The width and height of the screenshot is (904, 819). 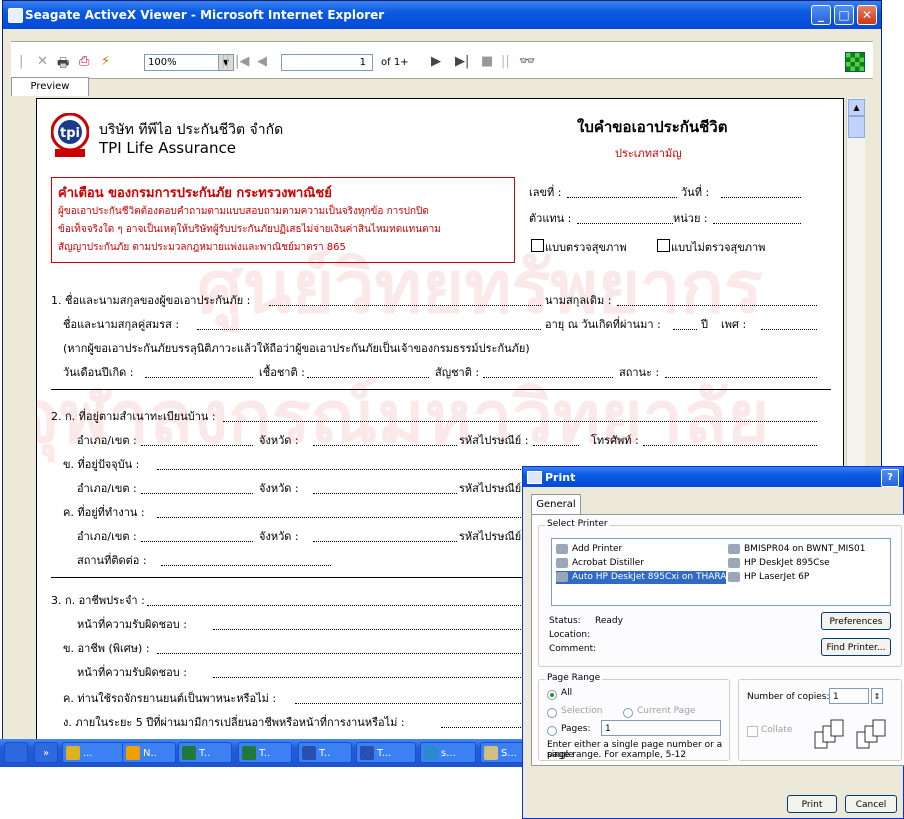 I want to click on zoom-value: 100%, so click(x=162, y=62).